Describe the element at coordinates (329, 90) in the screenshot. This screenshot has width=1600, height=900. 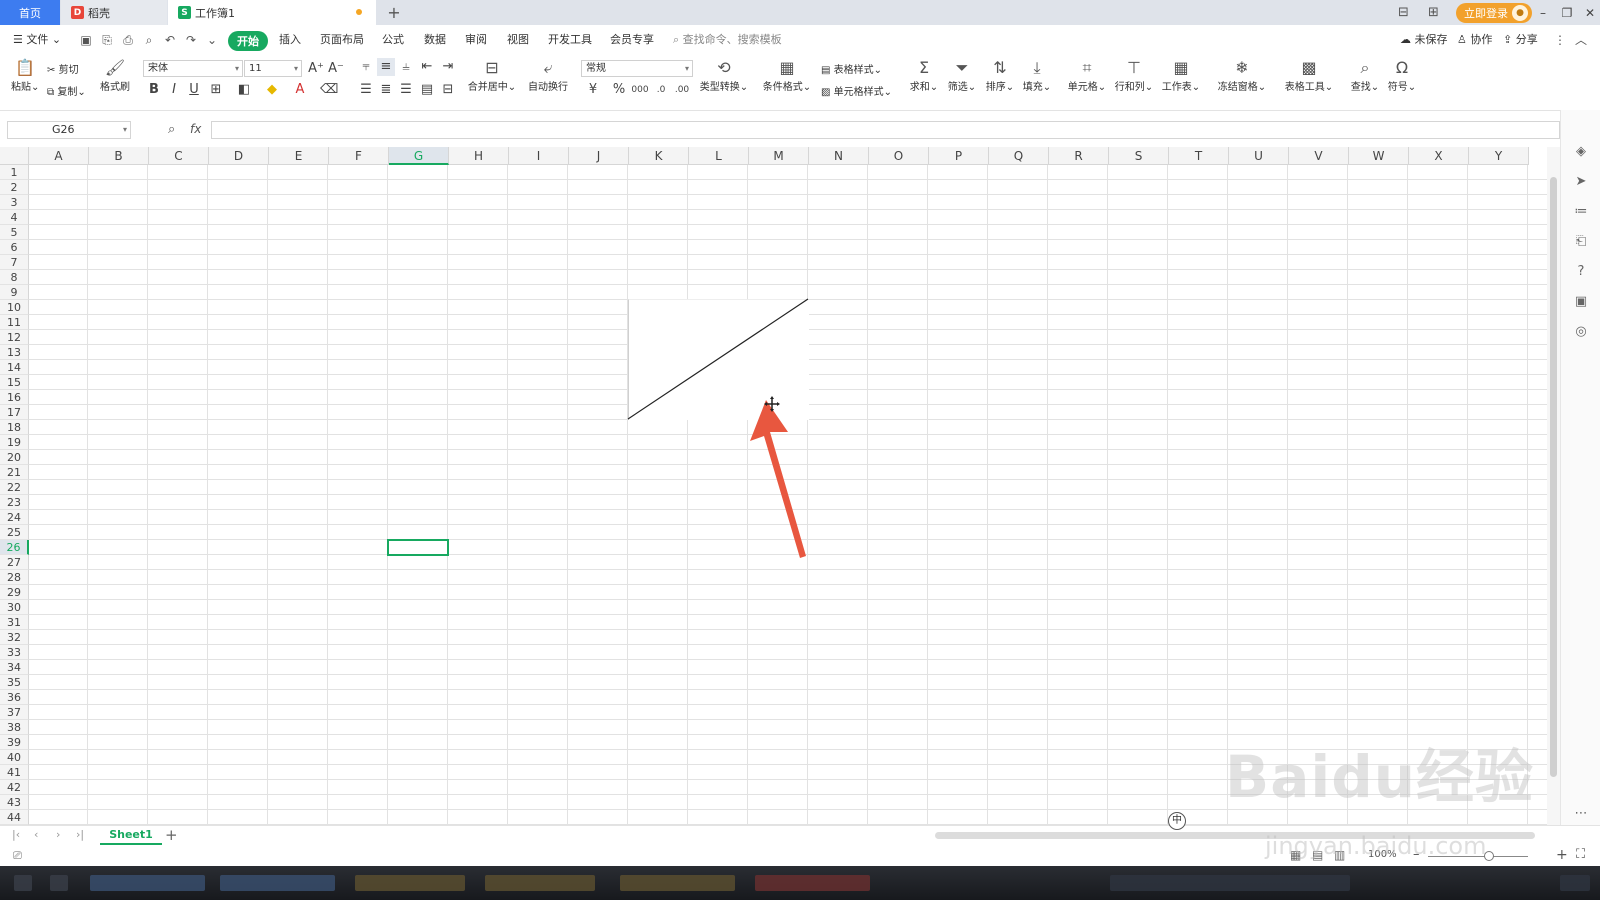
I see `clear-format-icon: ⌫` at that location.